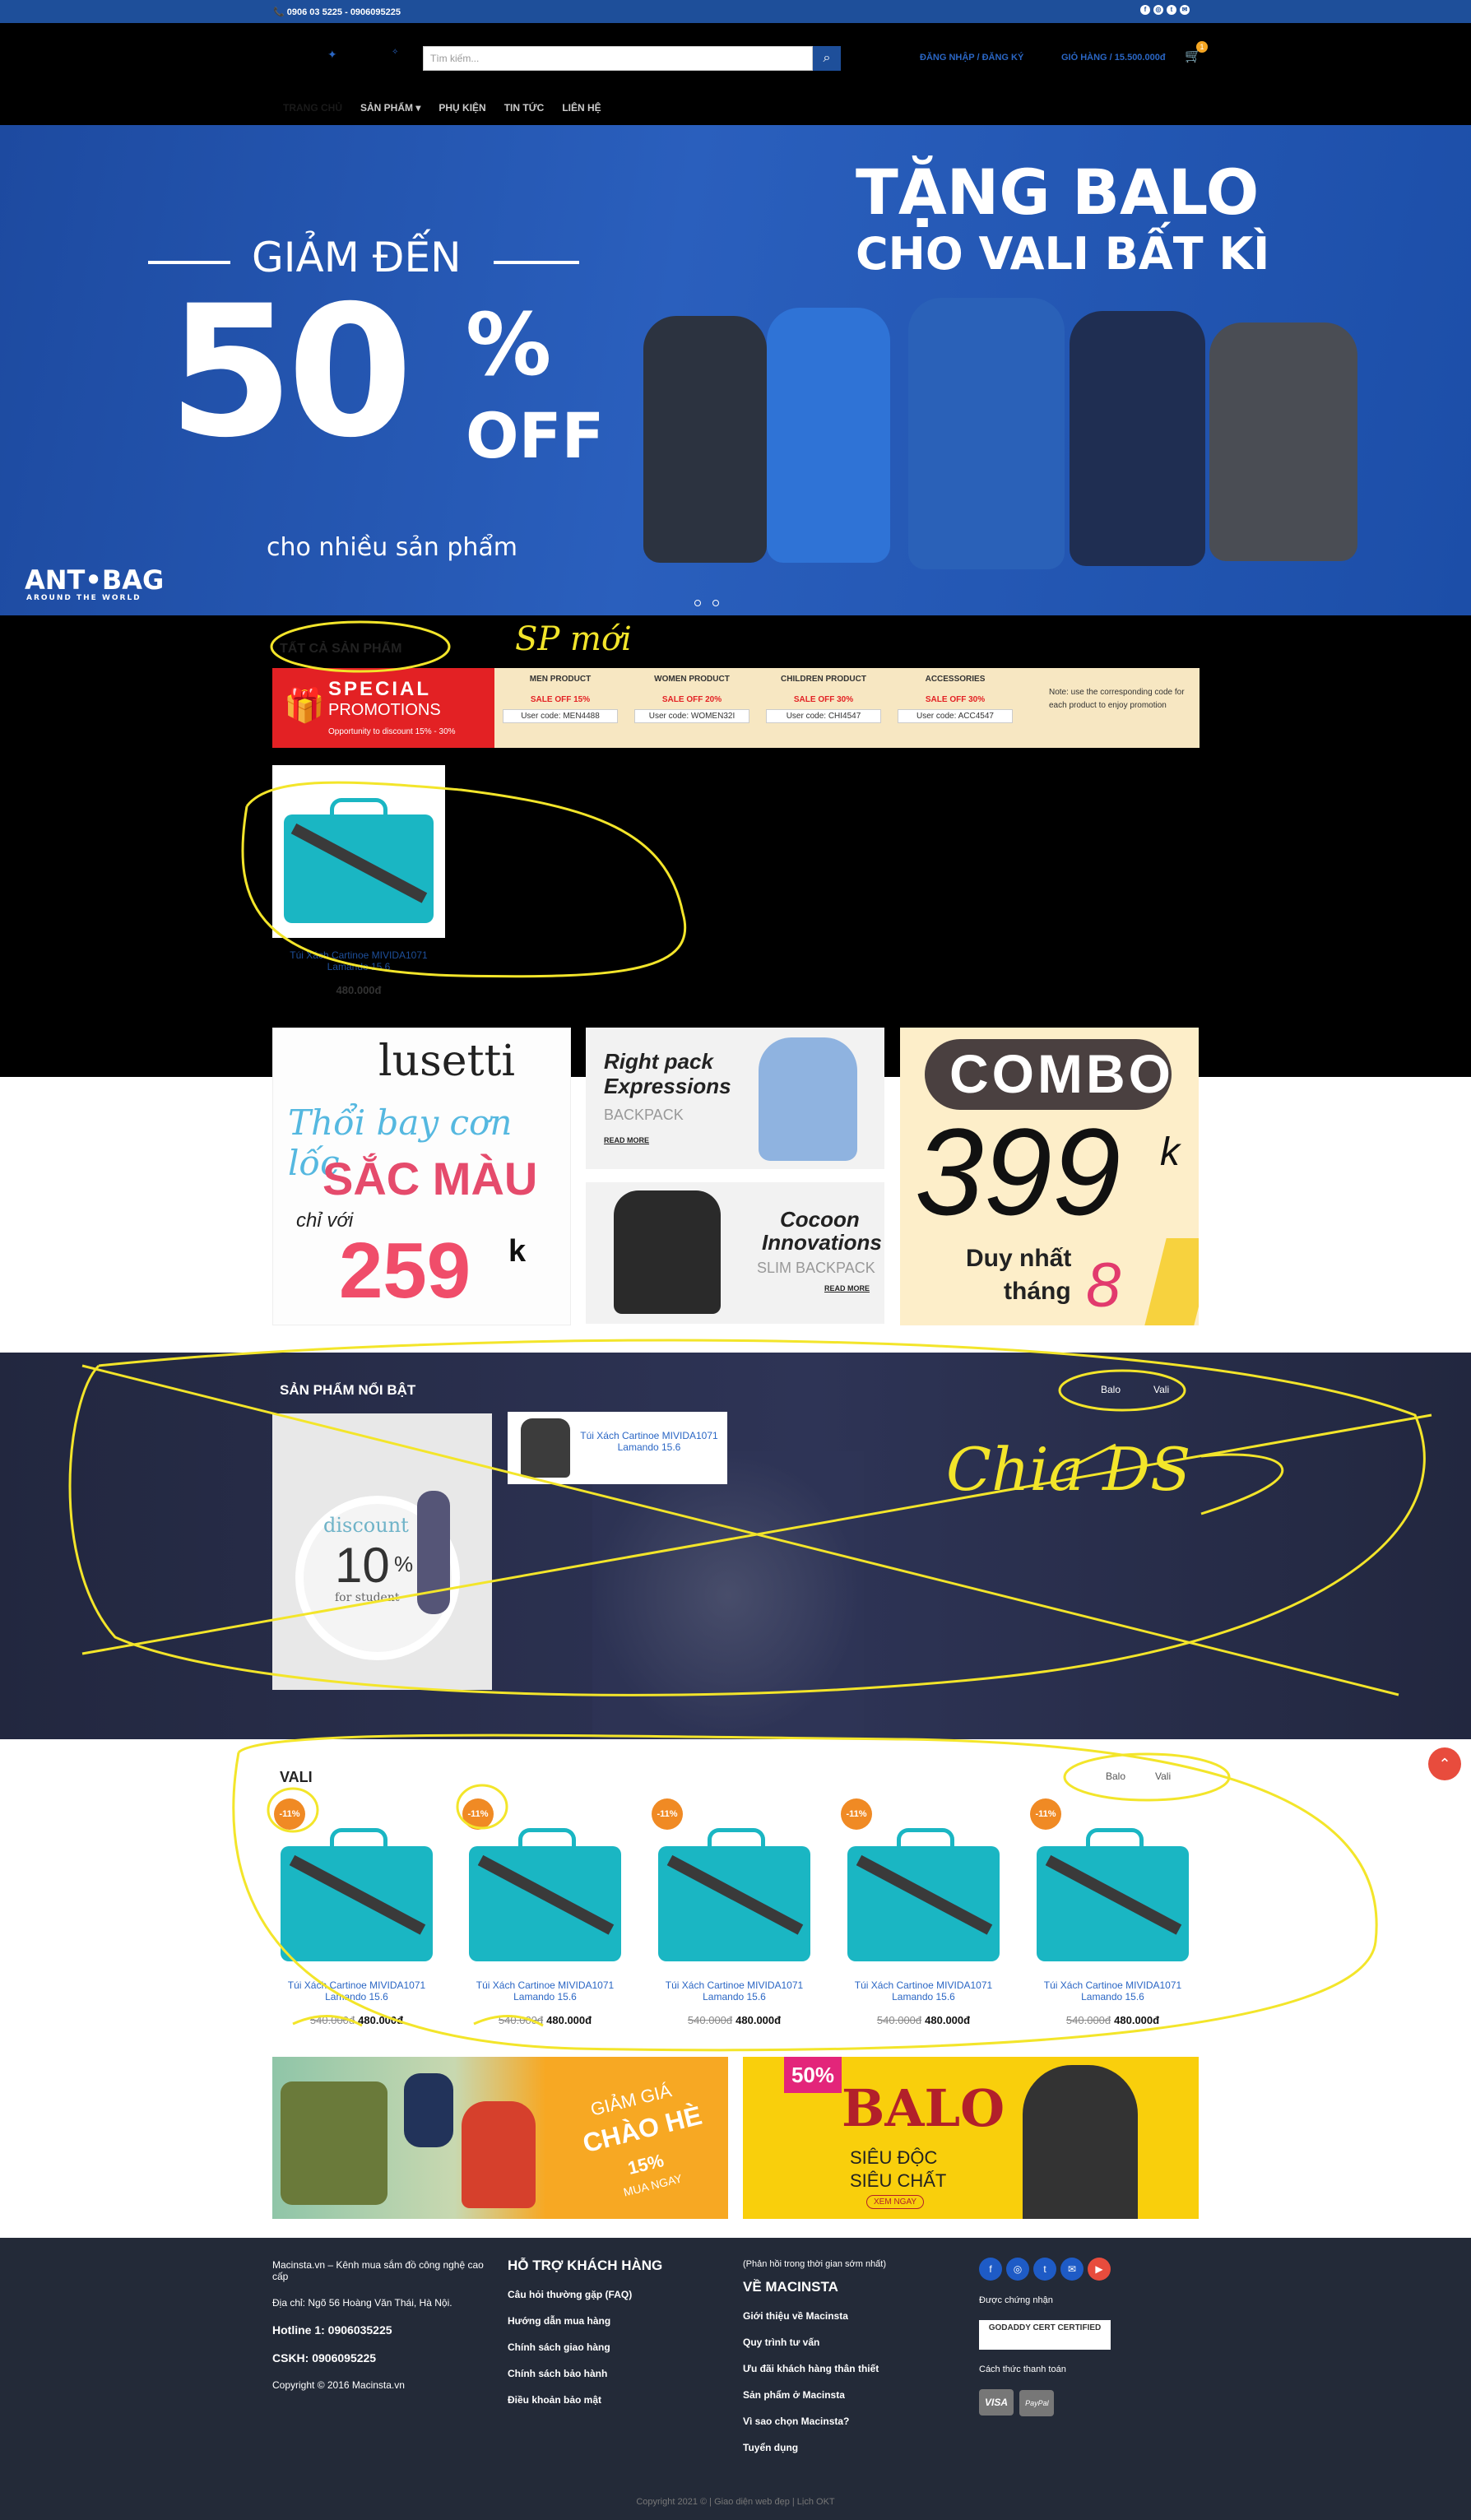  Describe the element at coordinates (500, 2138) in the screenshot. I see `summer-sale-banner: GIẢM GIÁ CHÀO HÈ 15% MUA NGAY` at that location.